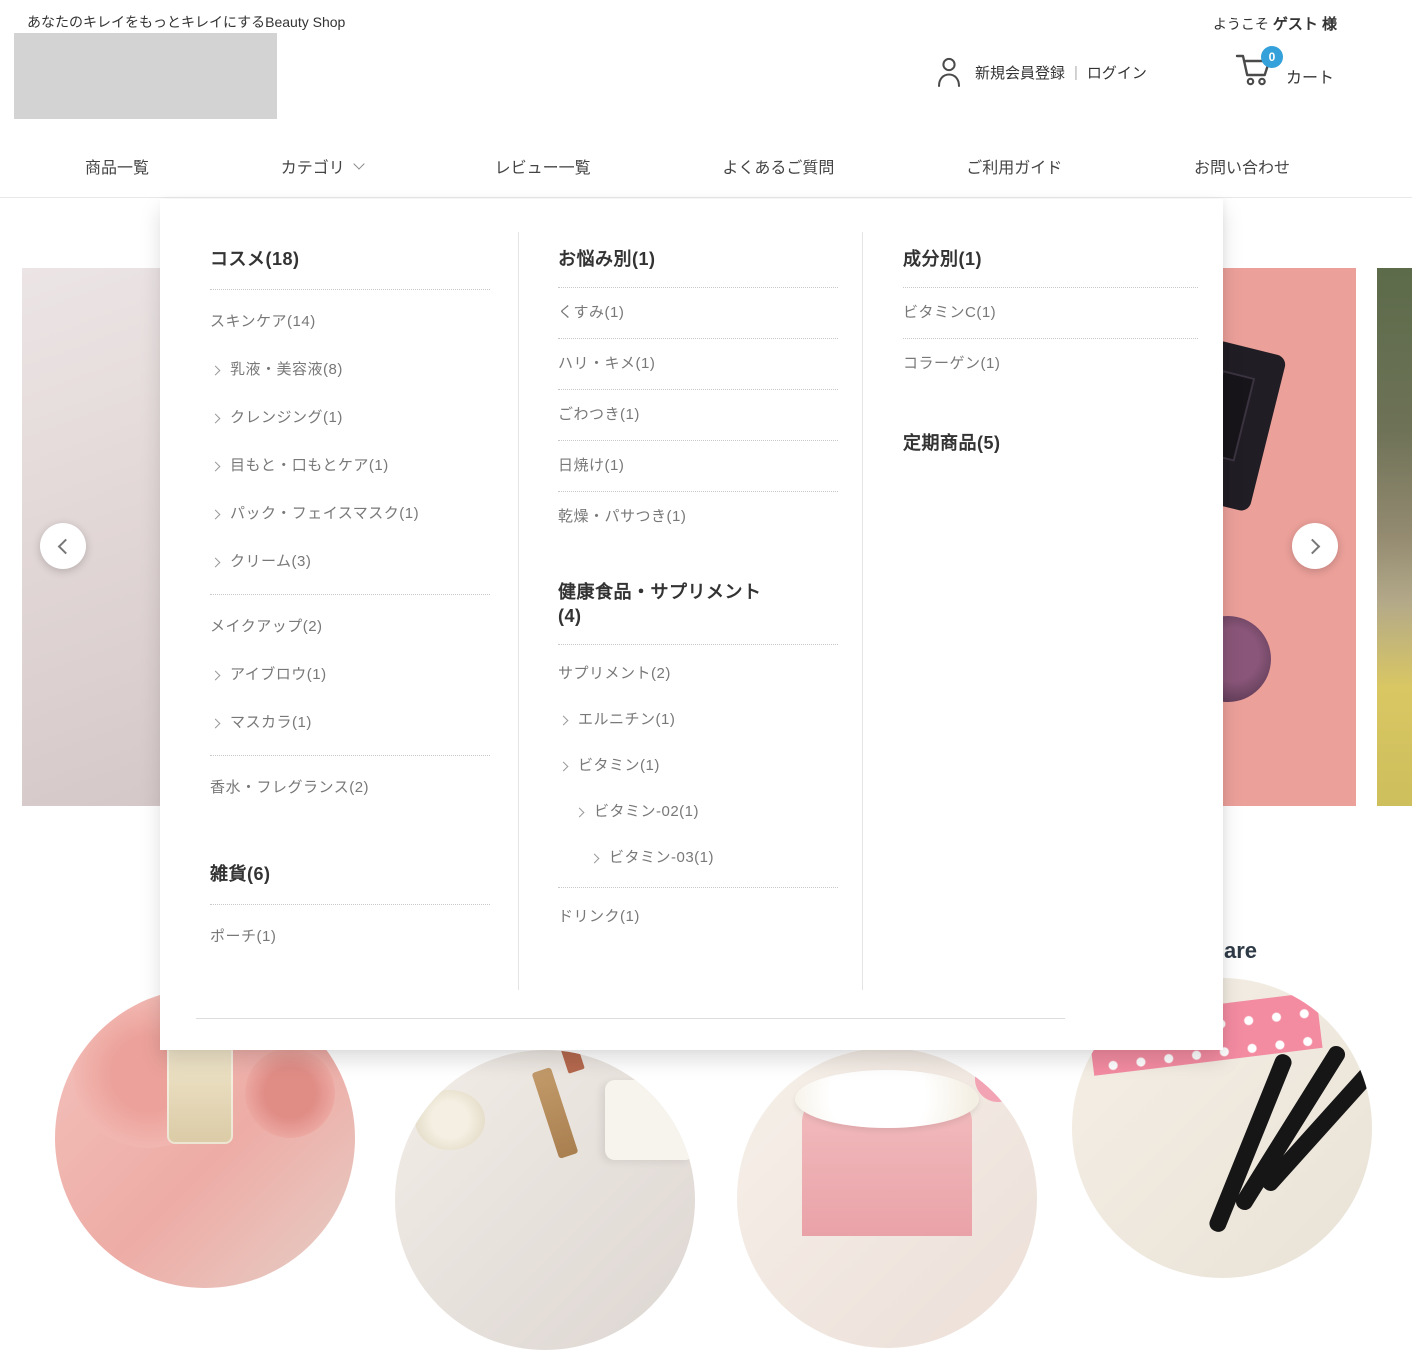 This screenshot has height=1350, width=1412. What do you see at coordinates (1241, 950) in the screenshot?
I see `section-heading-partial: are` at bounding box center [1241, 950].